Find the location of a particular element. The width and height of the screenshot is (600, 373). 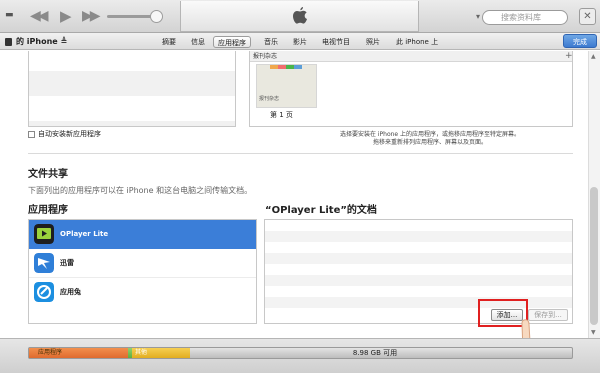

app-name: 迅雷 is located at coordinates (67, 263).